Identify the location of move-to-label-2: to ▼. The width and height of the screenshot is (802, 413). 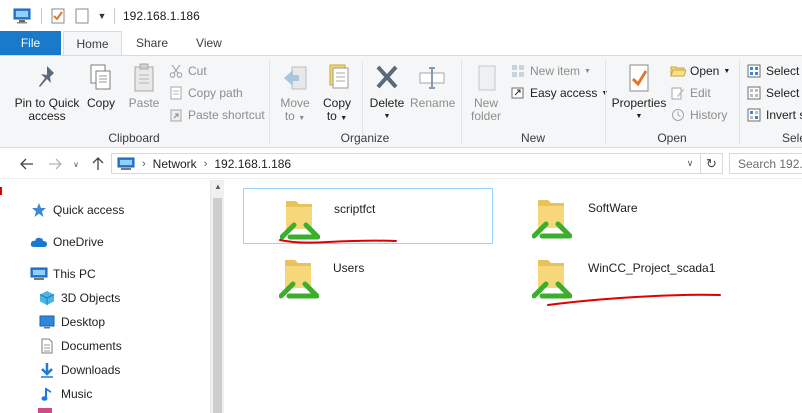
(295, 117).